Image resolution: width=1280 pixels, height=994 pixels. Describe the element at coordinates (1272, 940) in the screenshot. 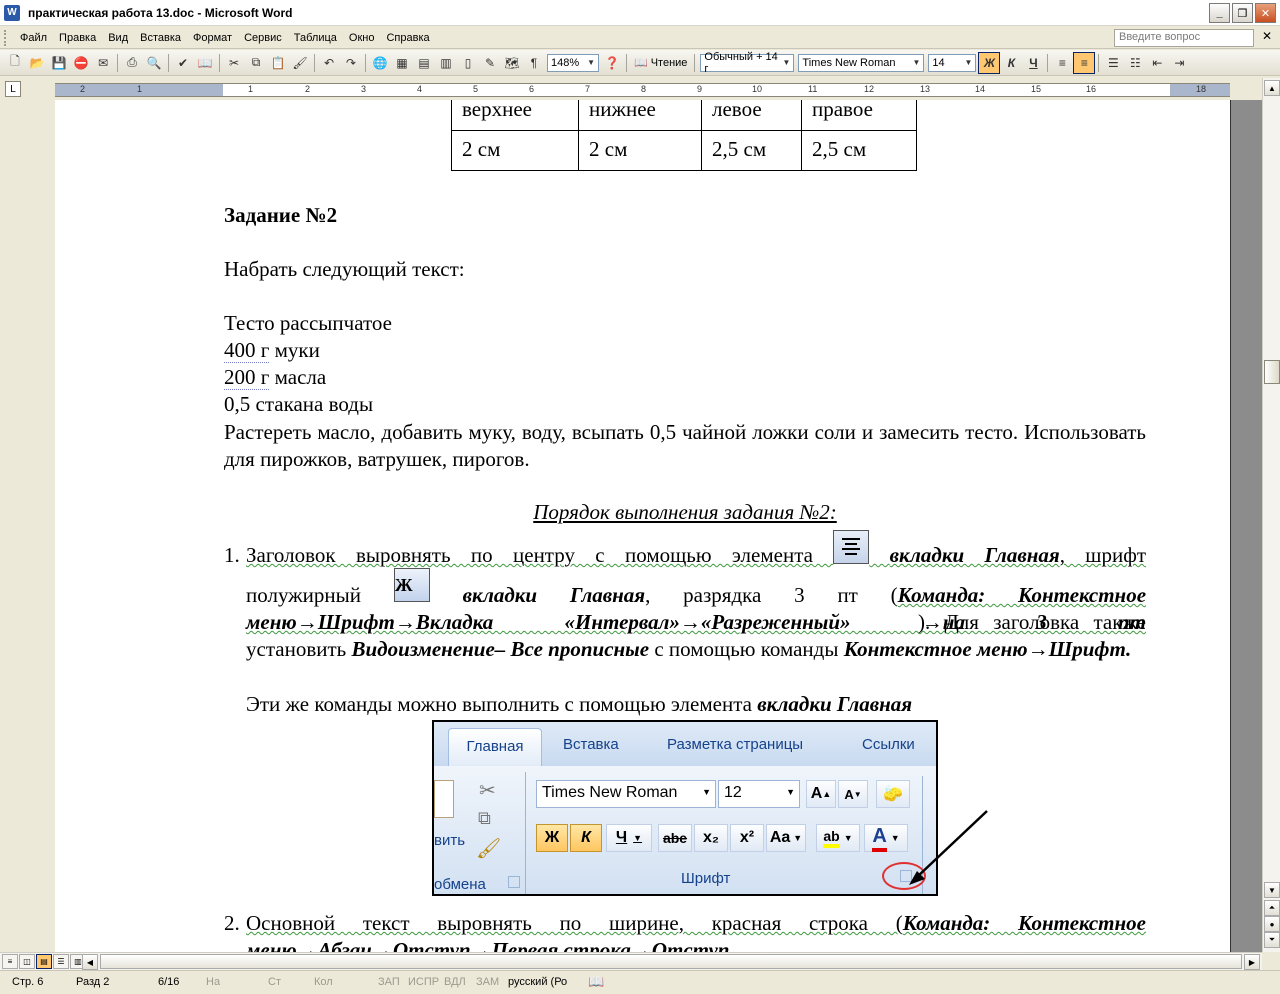

I see `next-page-icon: ⏷` at that location.